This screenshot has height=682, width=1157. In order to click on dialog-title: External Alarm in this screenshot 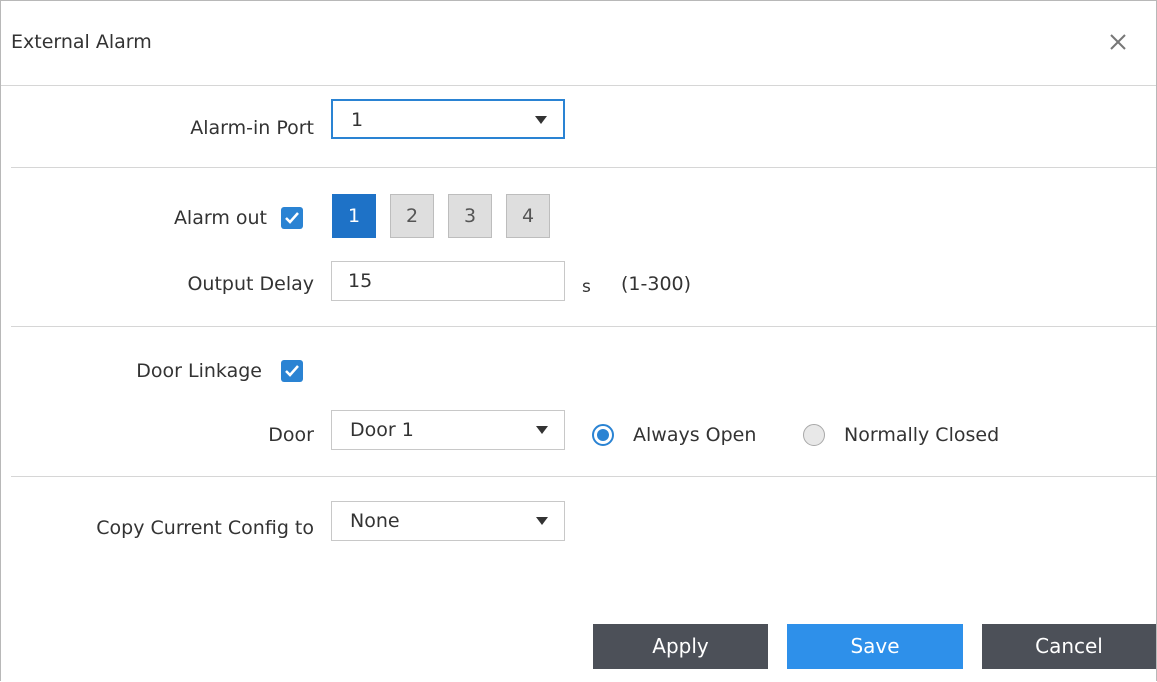, I will do `click(81, 42)`.